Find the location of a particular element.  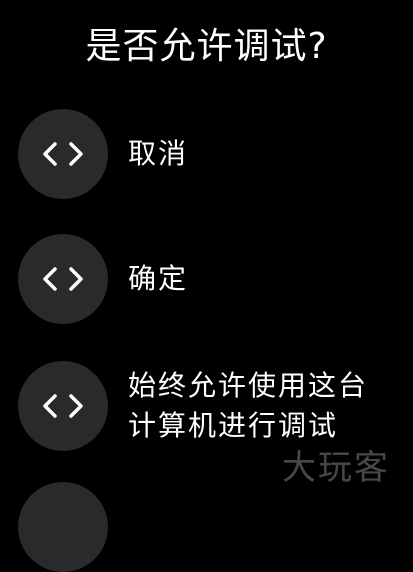

cancel-label-line: 取消 is located at coordinates (158, 153).